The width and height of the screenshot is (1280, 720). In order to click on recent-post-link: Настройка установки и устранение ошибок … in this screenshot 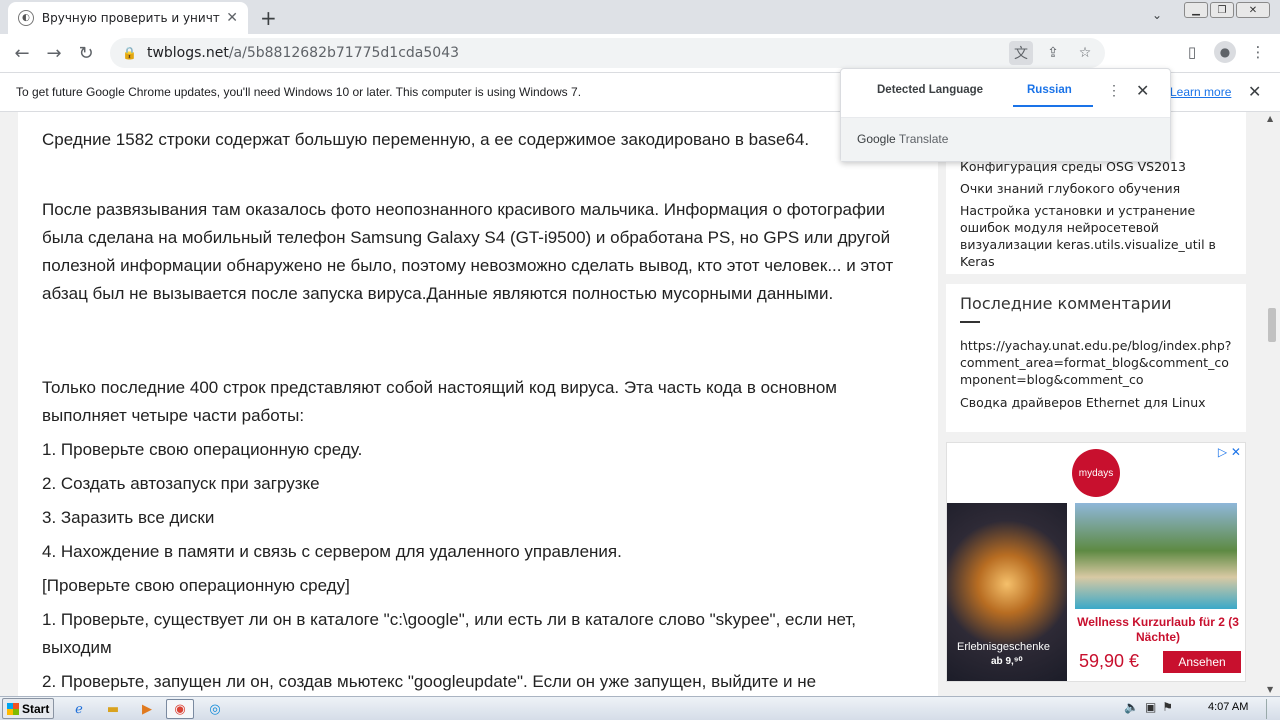, I will do `click(1096, 236)`.